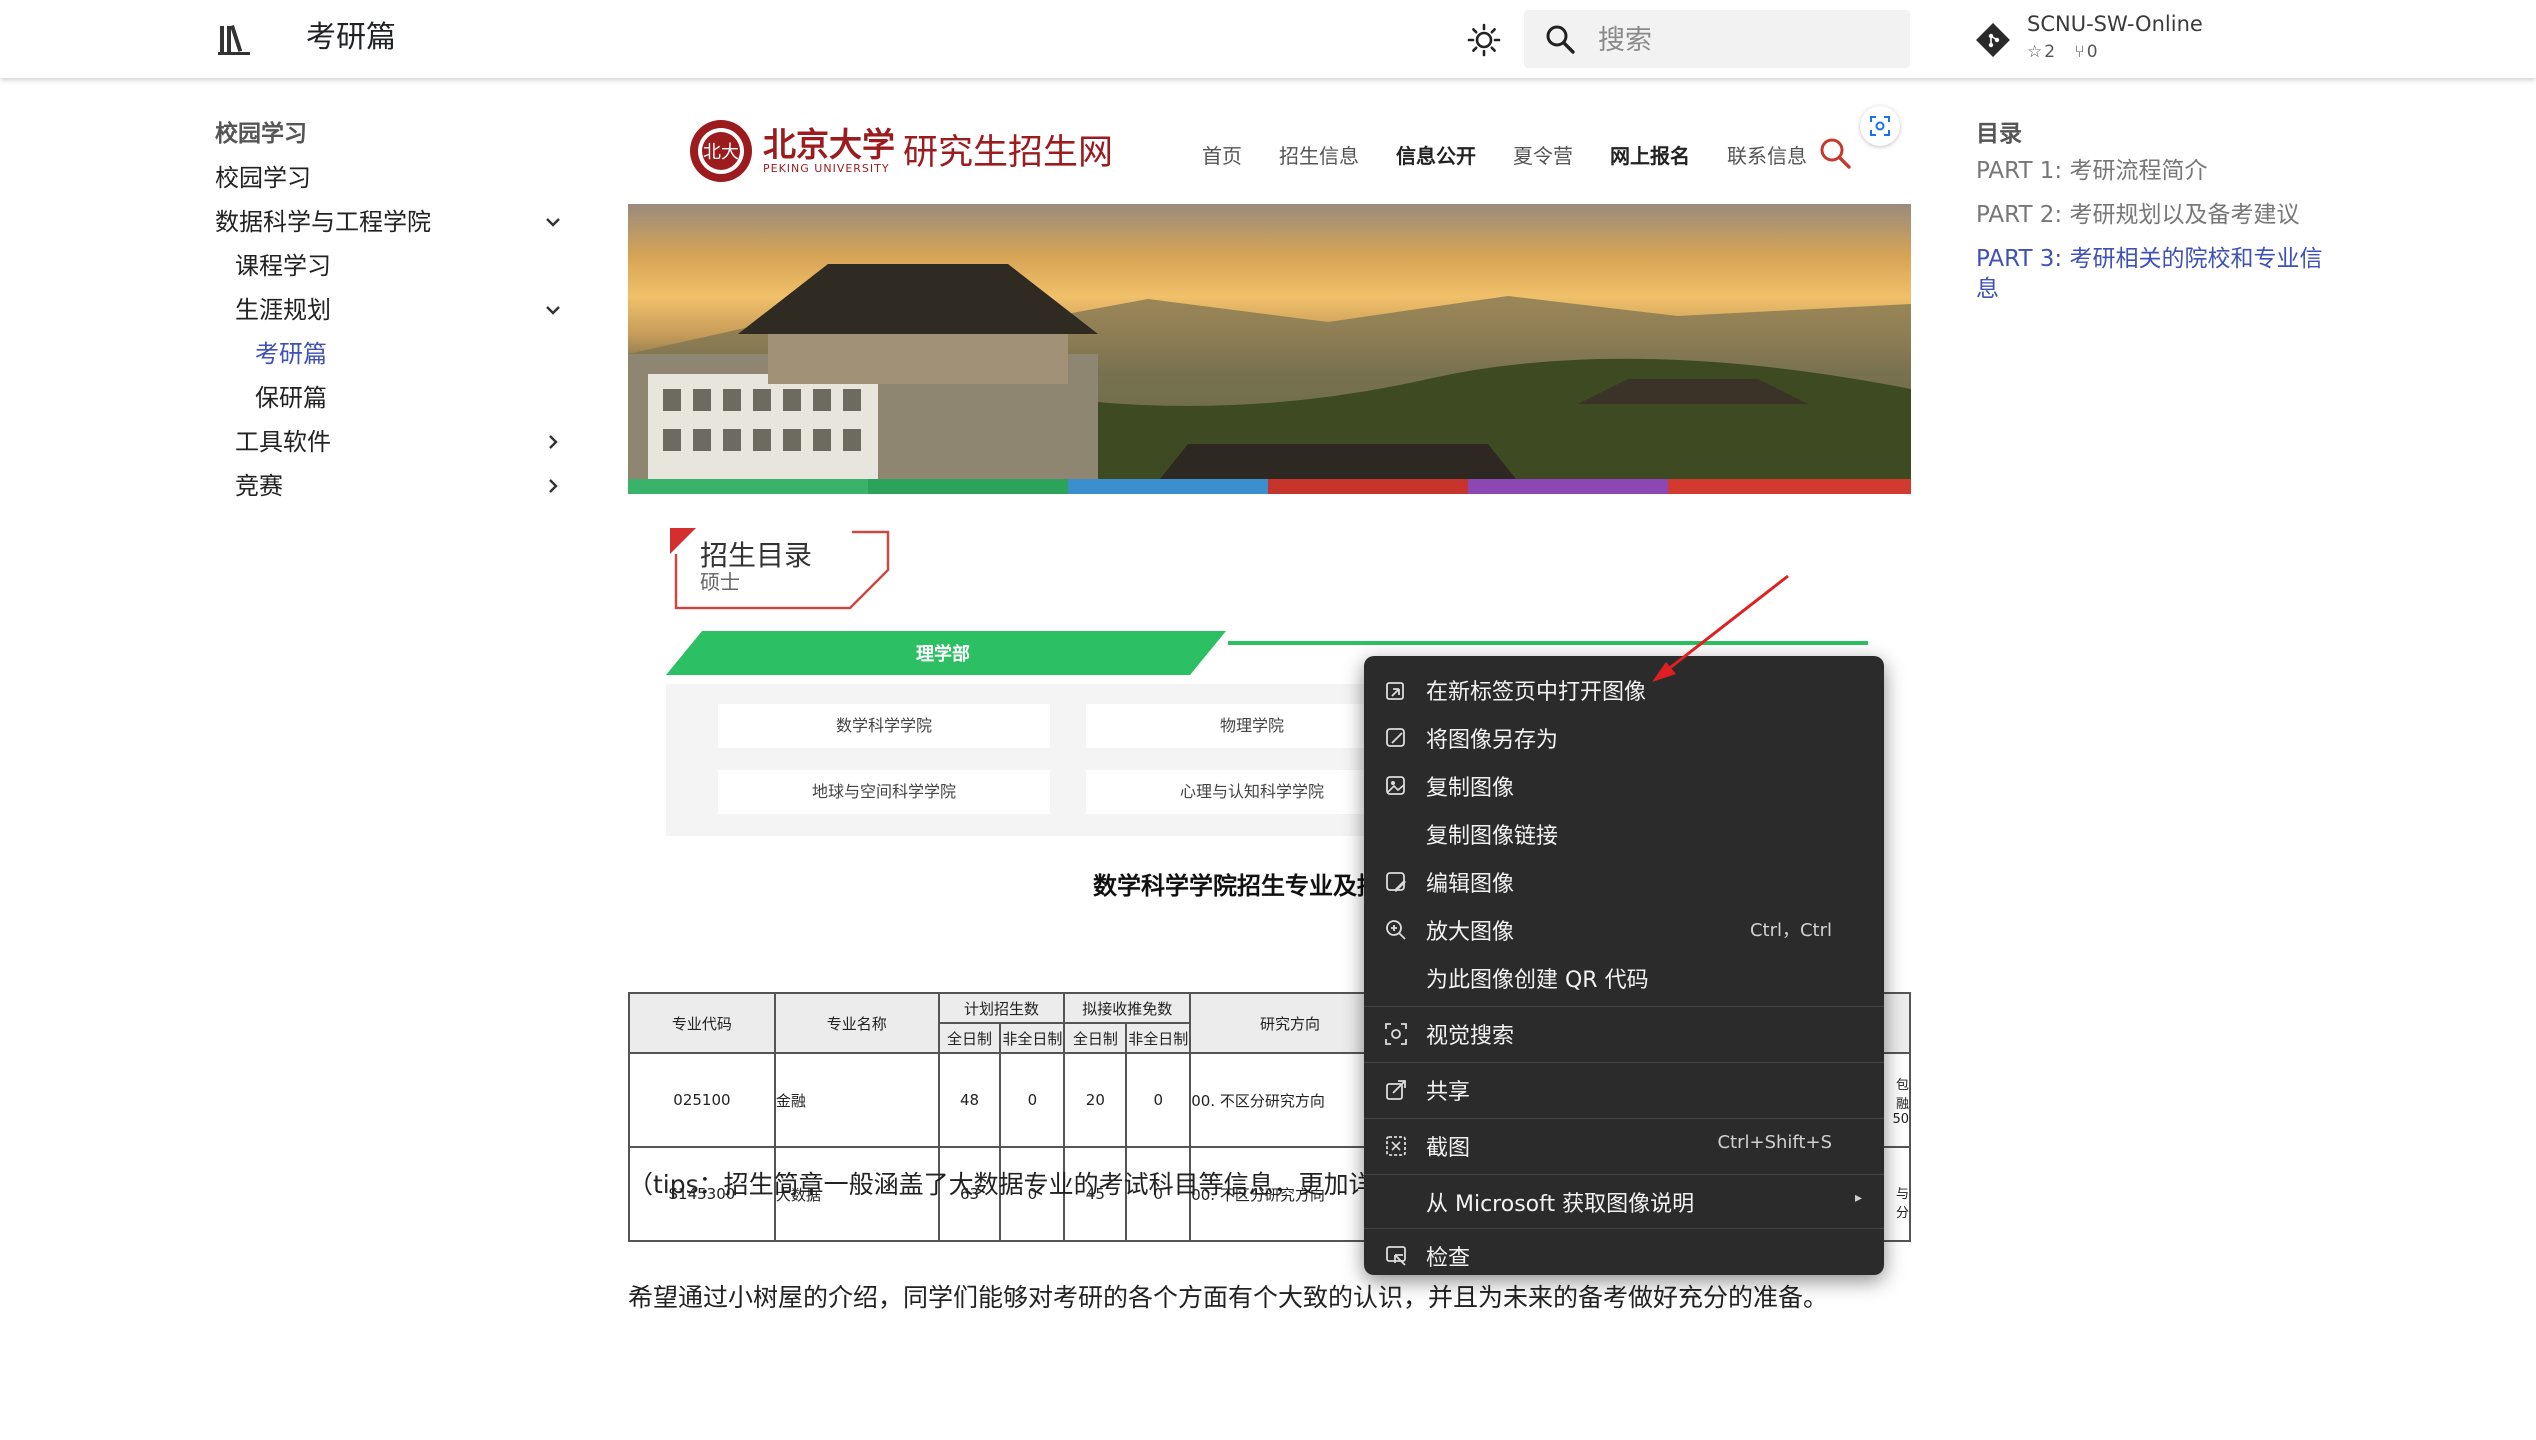 This screenshot has width=2536, height=1440. I want to click on share-icon, so click(1396, 1090).